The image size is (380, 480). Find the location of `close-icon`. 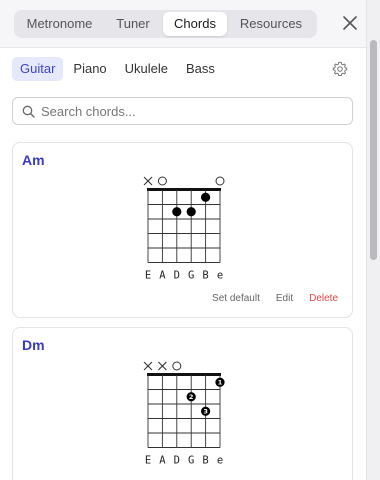

close-icon is located at coordinates (350, 23).